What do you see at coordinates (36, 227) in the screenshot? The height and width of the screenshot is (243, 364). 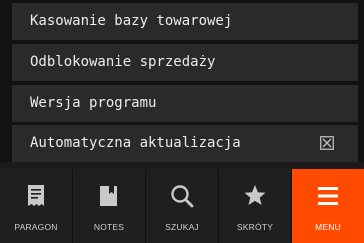 I see `tab-label: PARAGON` at bounding box center [36, 227].